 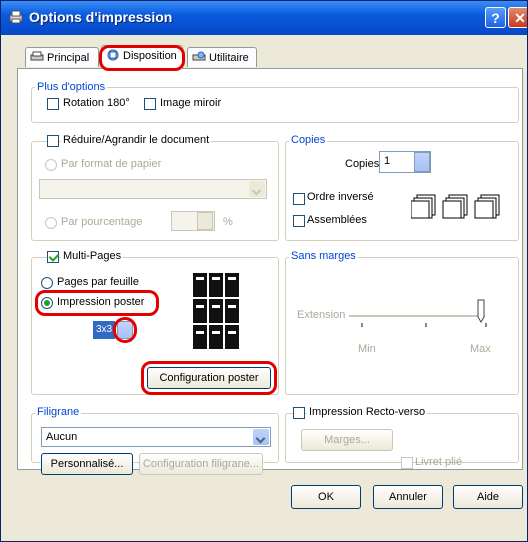 I want to click on mirror-label: Image miroir, so click(x=191, y=103).